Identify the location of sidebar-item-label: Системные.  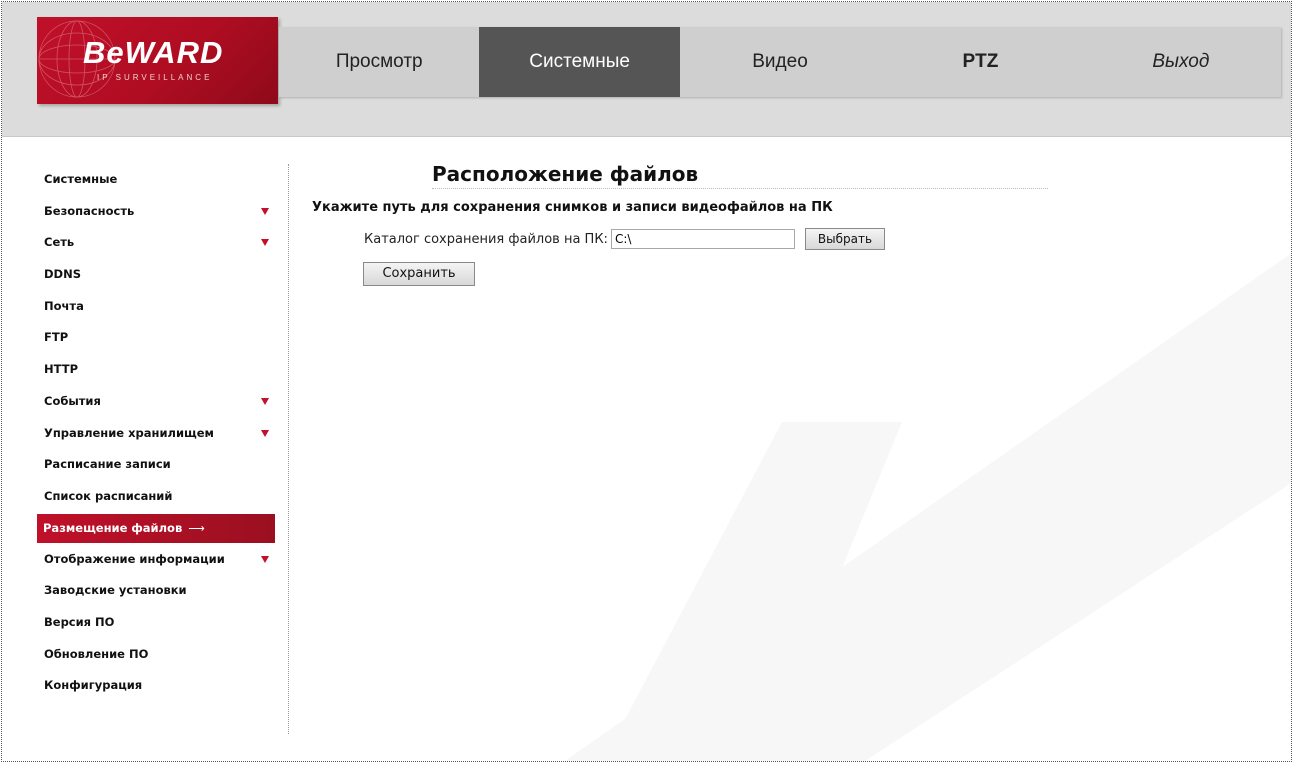
(81, 179).